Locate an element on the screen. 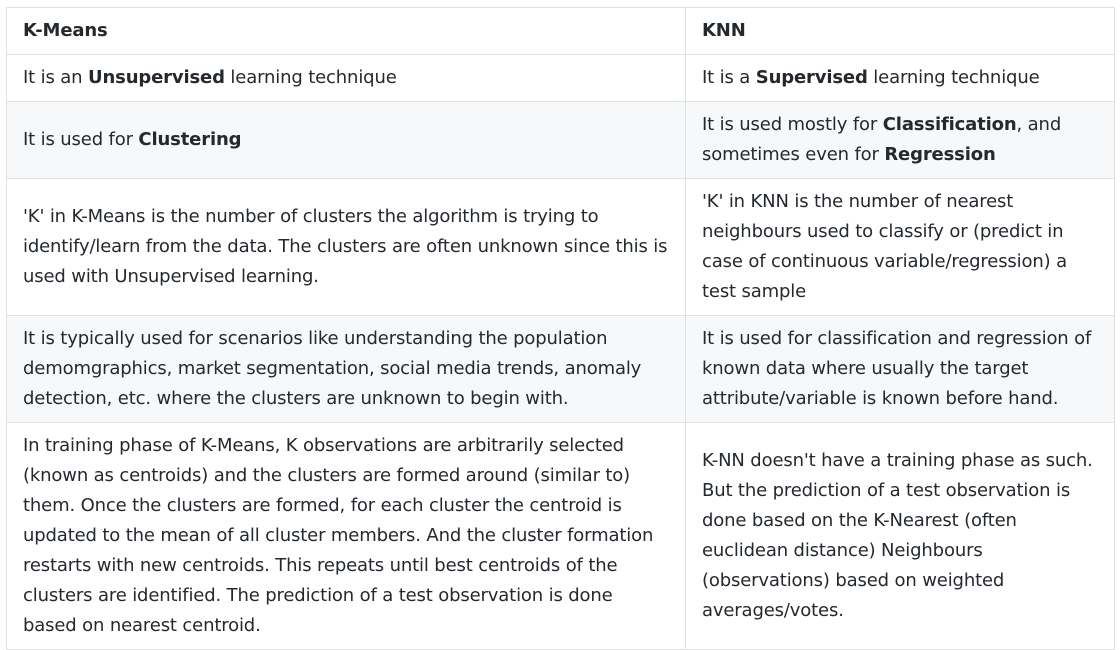  cell-bold-text: Supervised is located at coordinates (812, 77).